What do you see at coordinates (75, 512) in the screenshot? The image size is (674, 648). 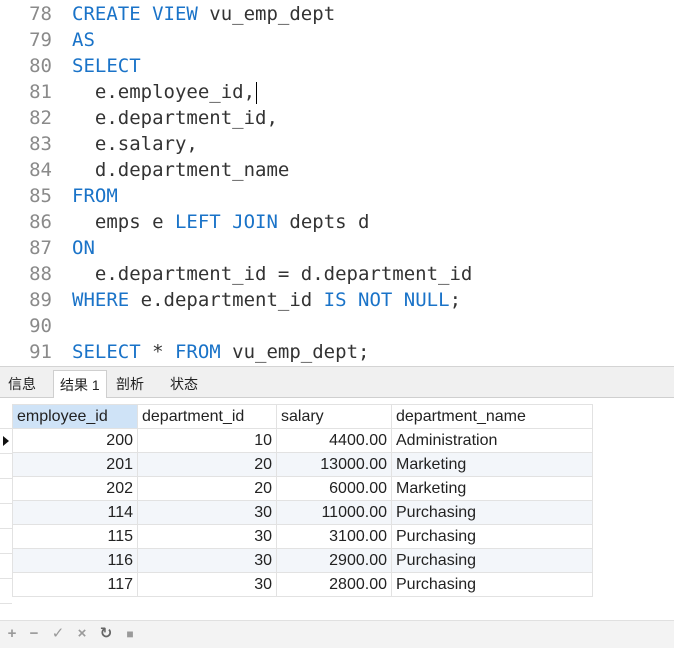 I see `cell-employee-id: 114` at bounding box center [75, 512].